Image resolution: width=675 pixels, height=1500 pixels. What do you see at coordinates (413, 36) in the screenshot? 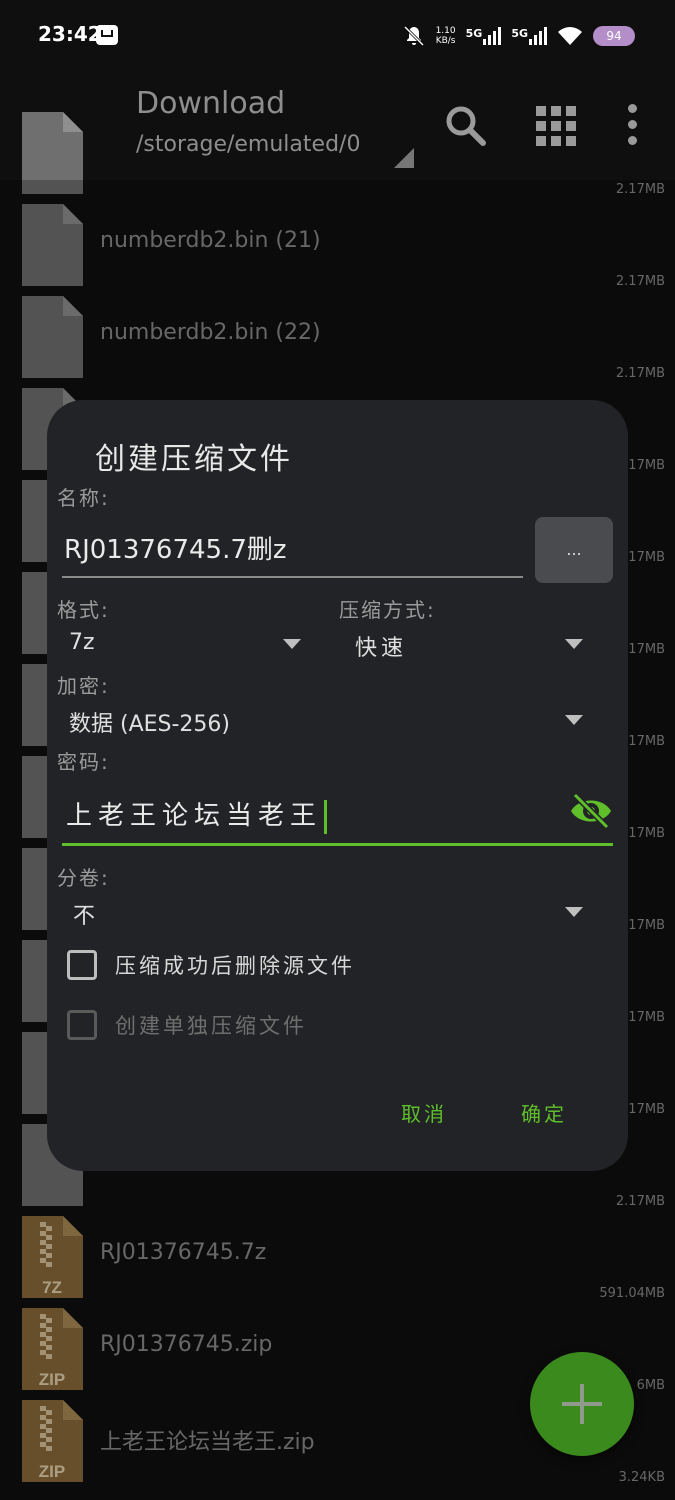
I see `mute-bell-icon` at bounding box center [413, 36].